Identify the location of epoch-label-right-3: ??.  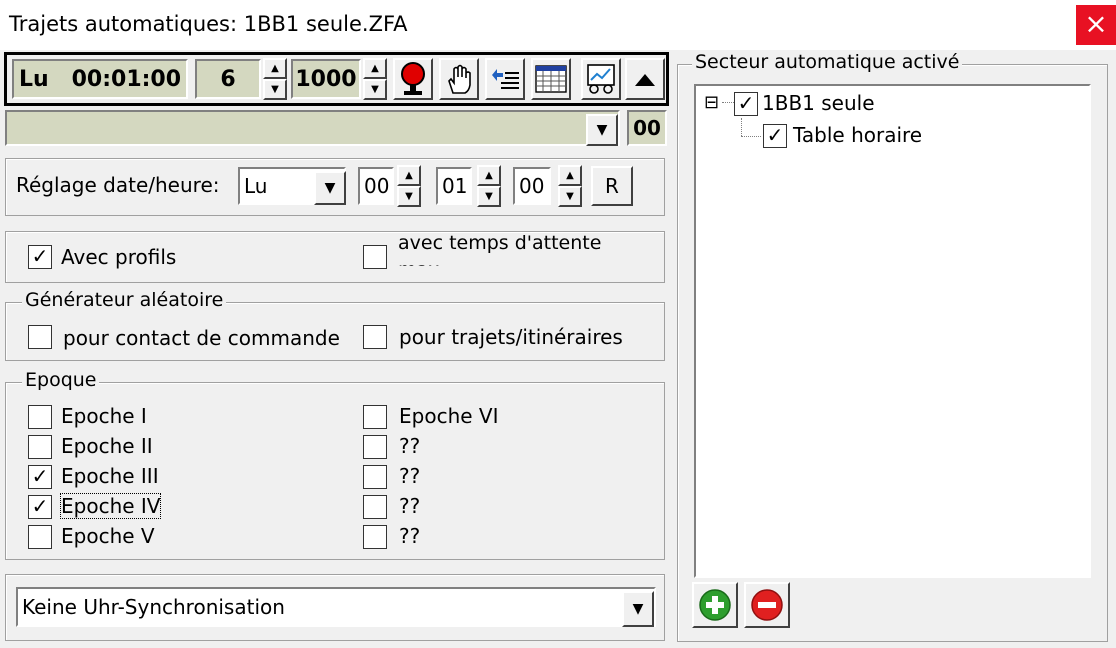
(410, 506).